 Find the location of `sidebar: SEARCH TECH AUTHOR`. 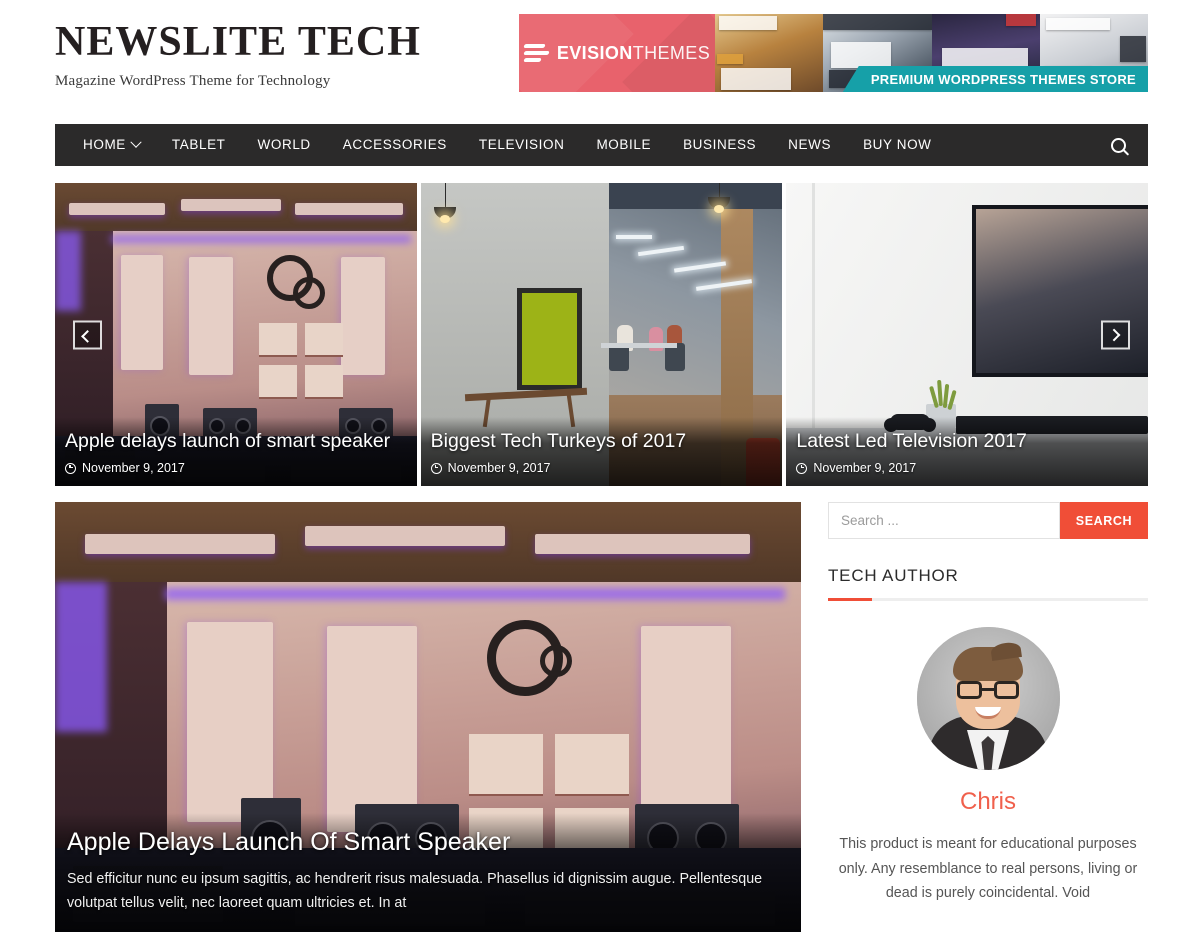

sidebar: SEARCH TECH AUTHOR is located at coordinates (988, 717).